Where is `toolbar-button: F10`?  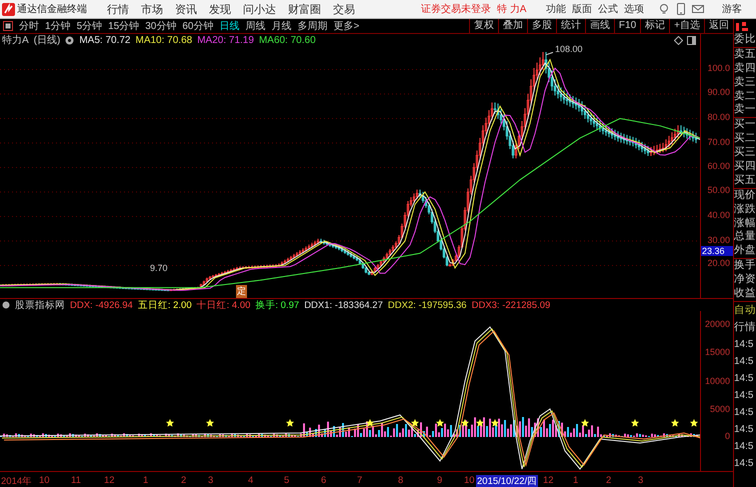
toolbar-button: F10 is located at coordinates (627, 26).